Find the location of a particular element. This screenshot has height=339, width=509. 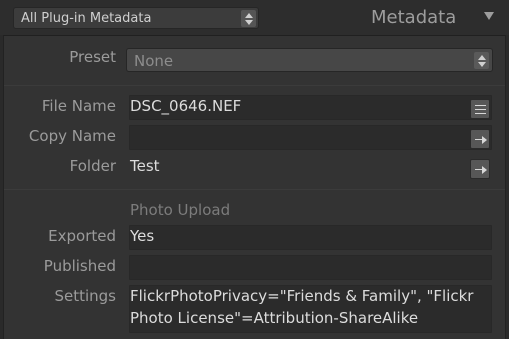

exported-label: Exported is located at coordinates (82, 236).